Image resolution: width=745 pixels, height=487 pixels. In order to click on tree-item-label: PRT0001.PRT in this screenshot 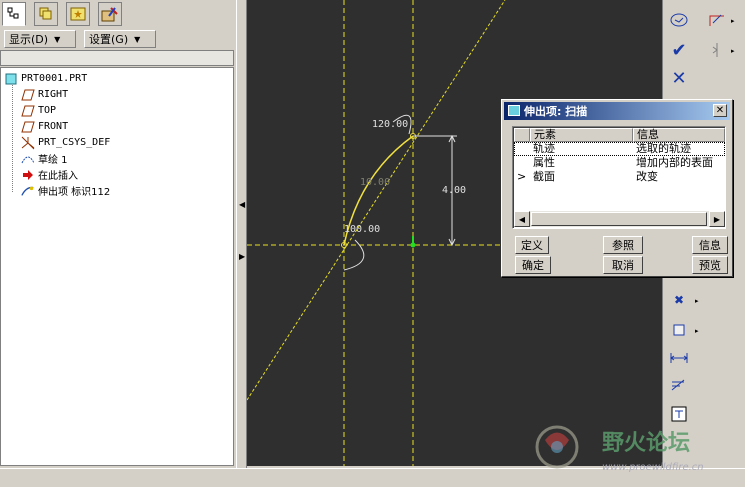, I will do `click(54, 78)`.